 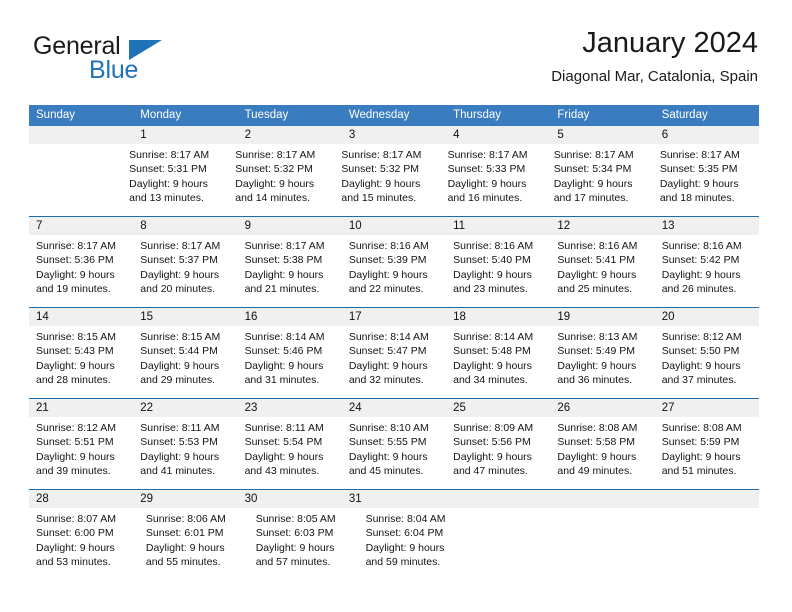 I want to click on day-info-line: and 37 minutes., so click(x=699, y=380).